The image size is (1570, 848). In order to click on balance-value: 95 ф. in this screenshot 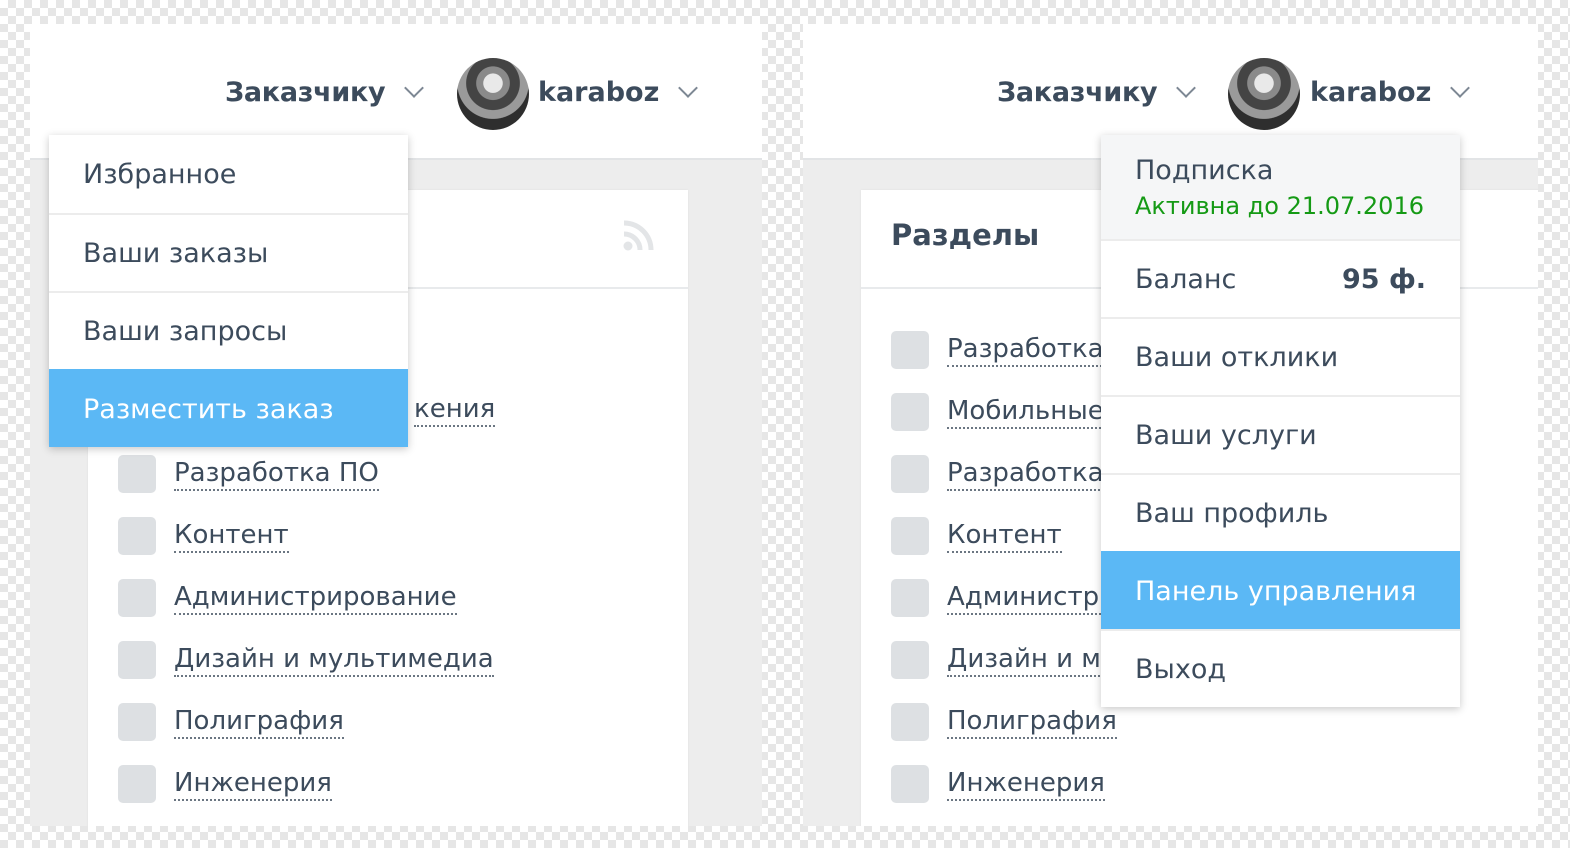, I will do `click(1383, 279)`.